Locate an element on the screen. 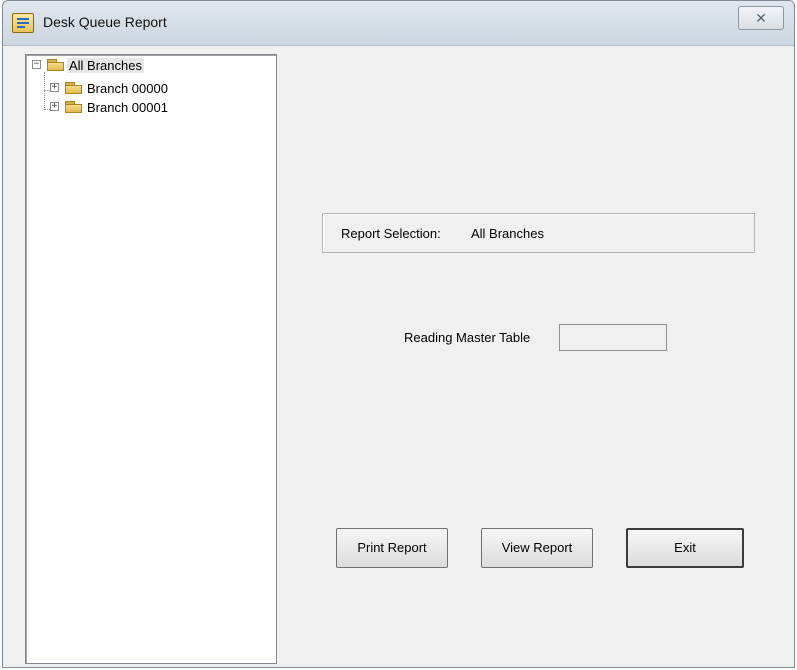 This screenshot has width=797, height=670. close-button: ✕ is located at coordinates (761, 18).